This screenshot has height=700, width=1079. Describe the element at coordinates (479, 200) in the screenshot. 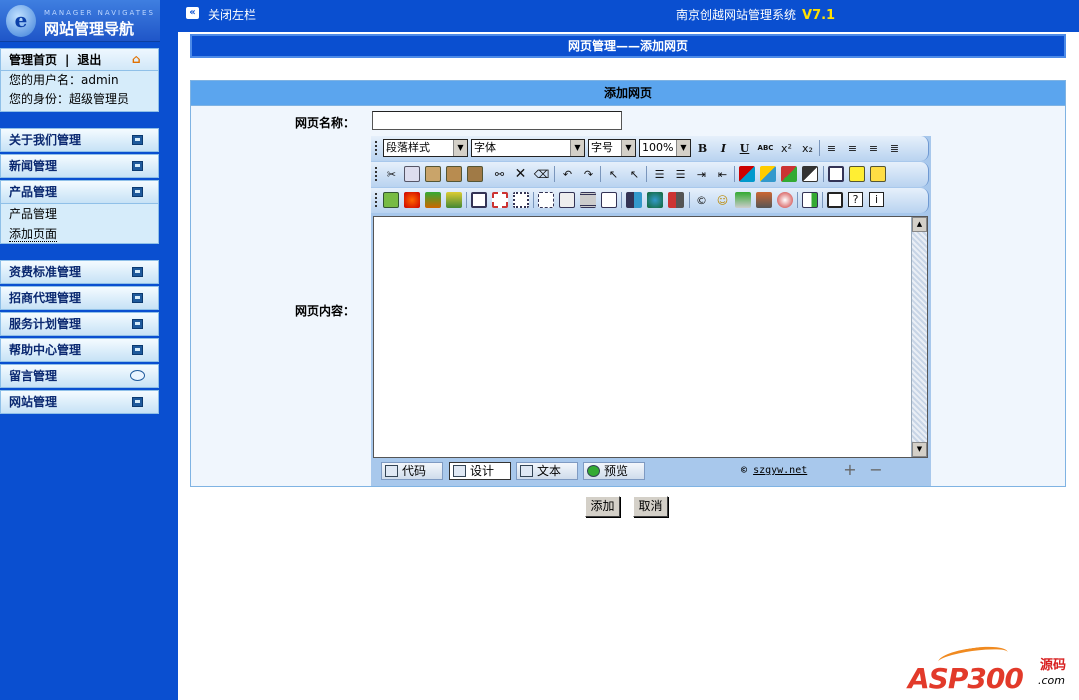

I see `insert-table-icon` at that location.